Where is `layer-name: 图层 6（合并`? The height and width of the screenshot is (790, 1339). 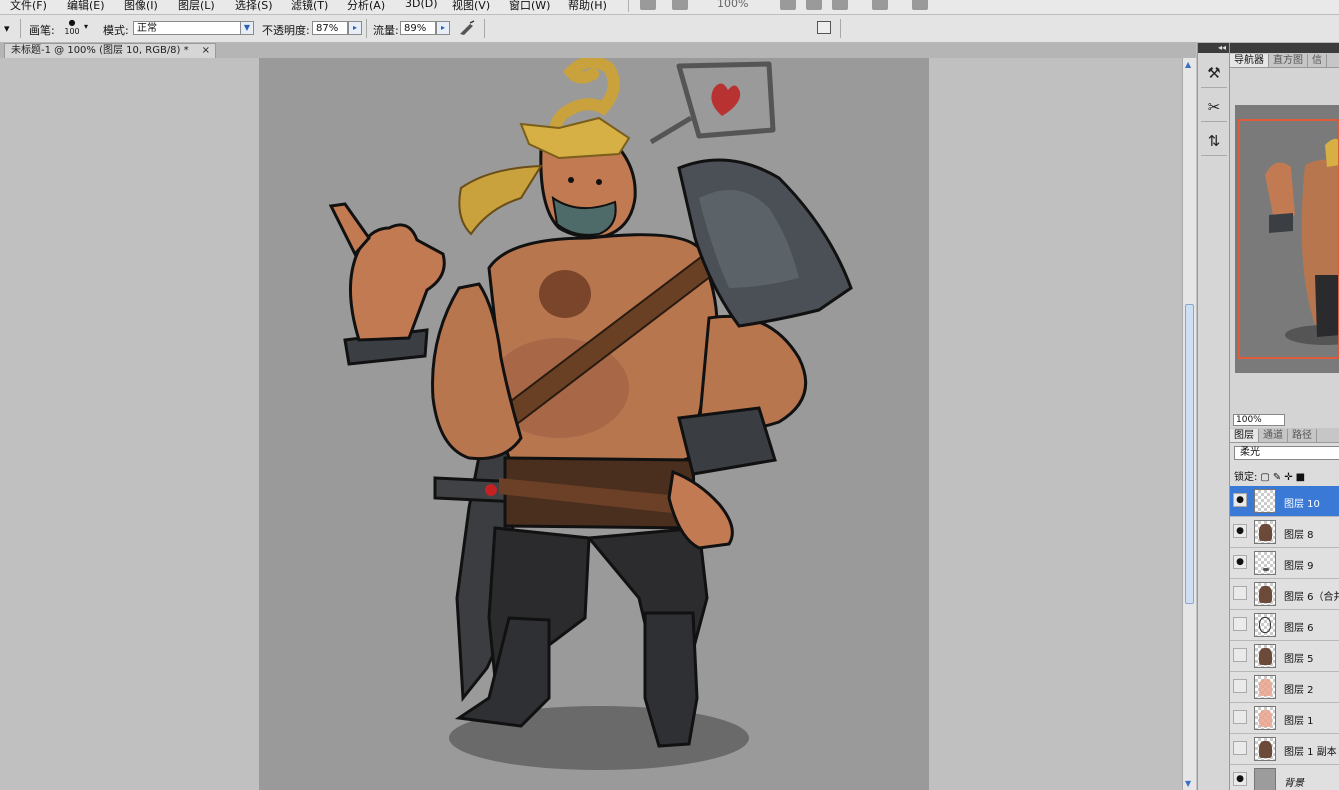 layer-name: 图层 6（合并 is located at coordinates (1311, 597).